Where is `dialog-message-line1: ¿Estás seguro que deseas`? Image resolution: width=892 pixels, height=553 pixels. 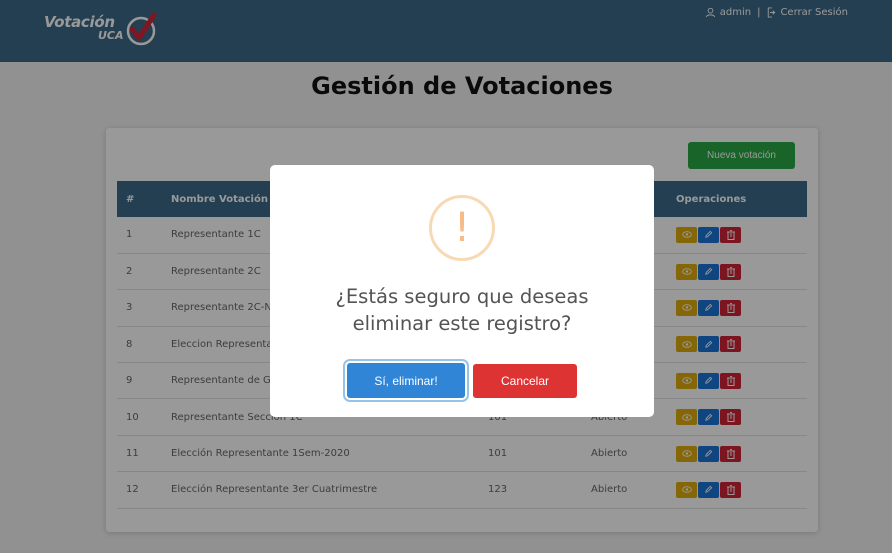 dialog-message-line1: ¿Estás seguro que deseas is located at coordinates (462, 296).